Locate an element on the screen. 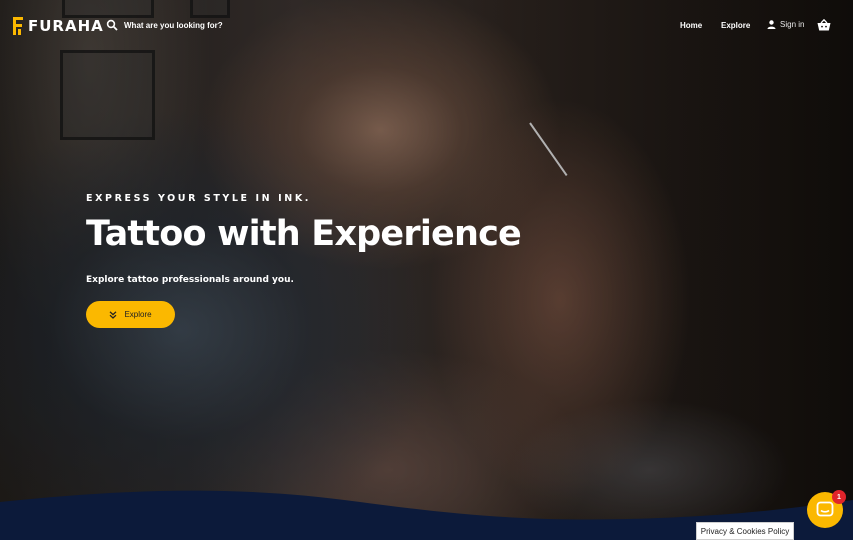  hero-subline: Explore tattoo professionals around you. is located at coordinates (190, 280).